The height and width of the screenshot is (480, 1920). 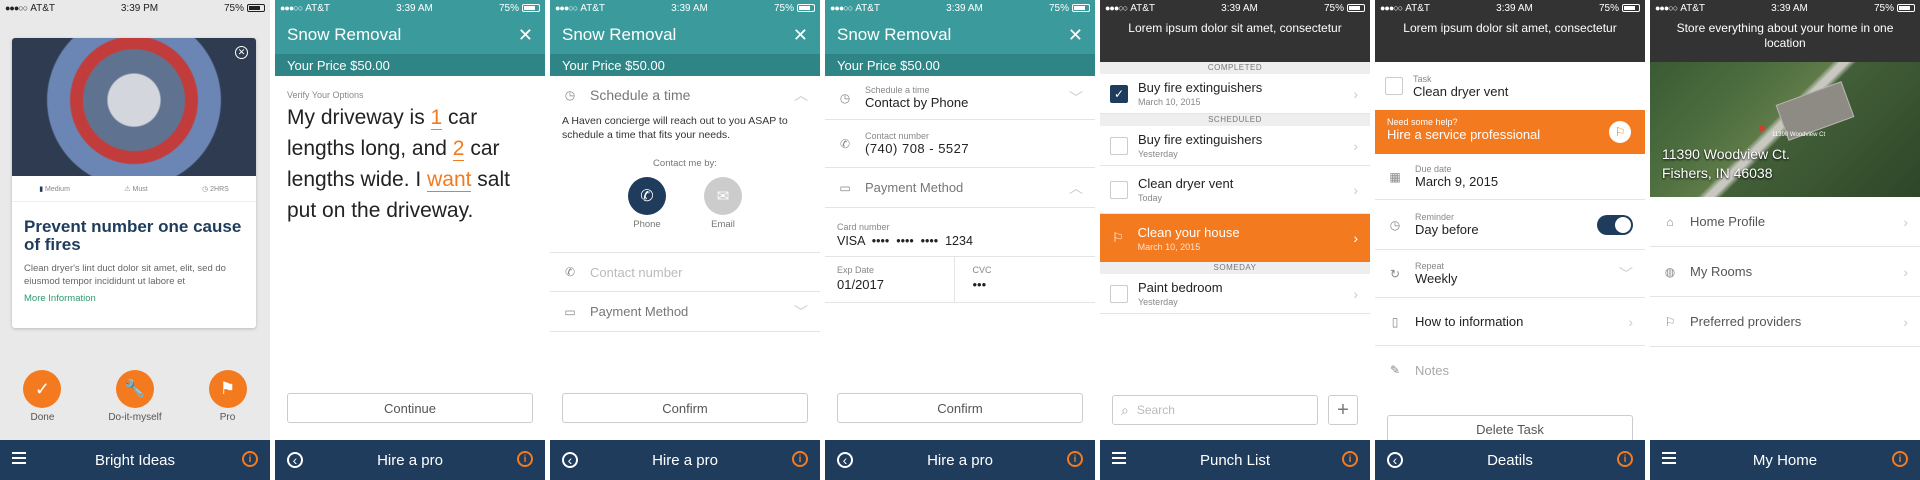 What do you see at coordinates (449, 180) in the screenshot?
I see `salt-selector: want` at bounding box center [449, 180].